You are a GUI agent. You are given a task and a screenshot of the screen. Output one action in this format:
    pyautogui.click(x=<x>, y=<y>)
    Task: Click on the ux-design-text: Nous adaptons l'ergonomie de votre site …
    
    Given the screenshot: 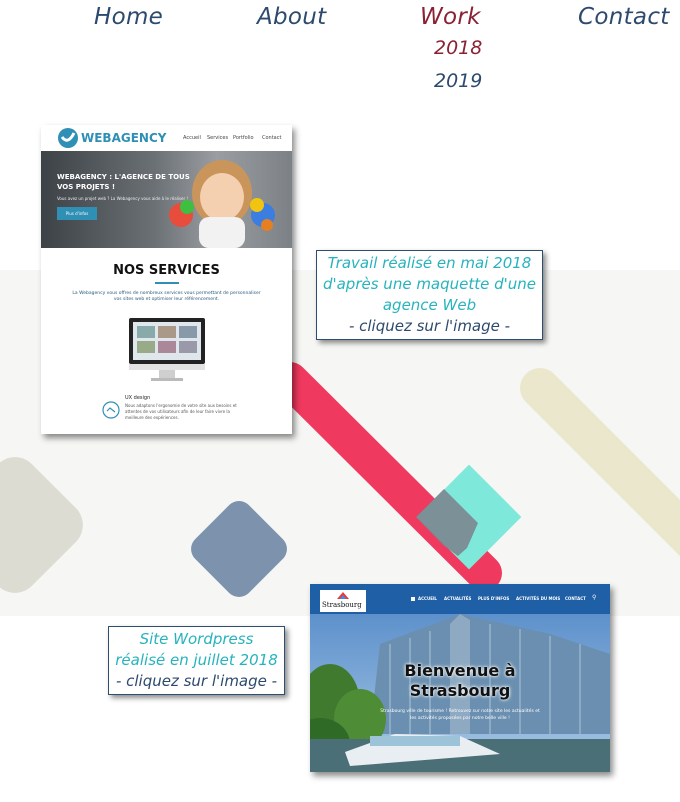 What is the action you would take?
    pyautogui.click(x=181, y=411)
    